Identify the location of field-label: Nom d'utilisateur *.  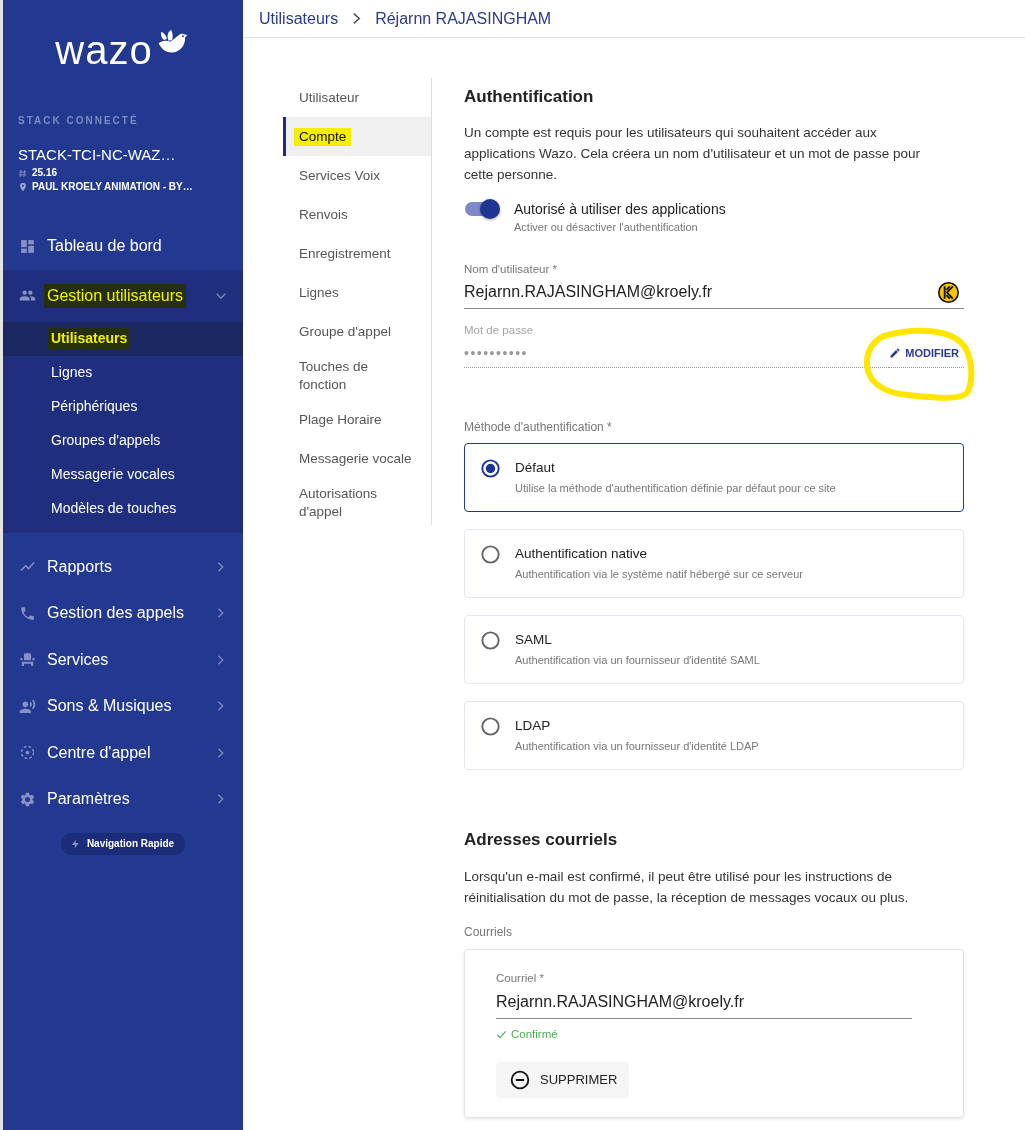
(511, 269).